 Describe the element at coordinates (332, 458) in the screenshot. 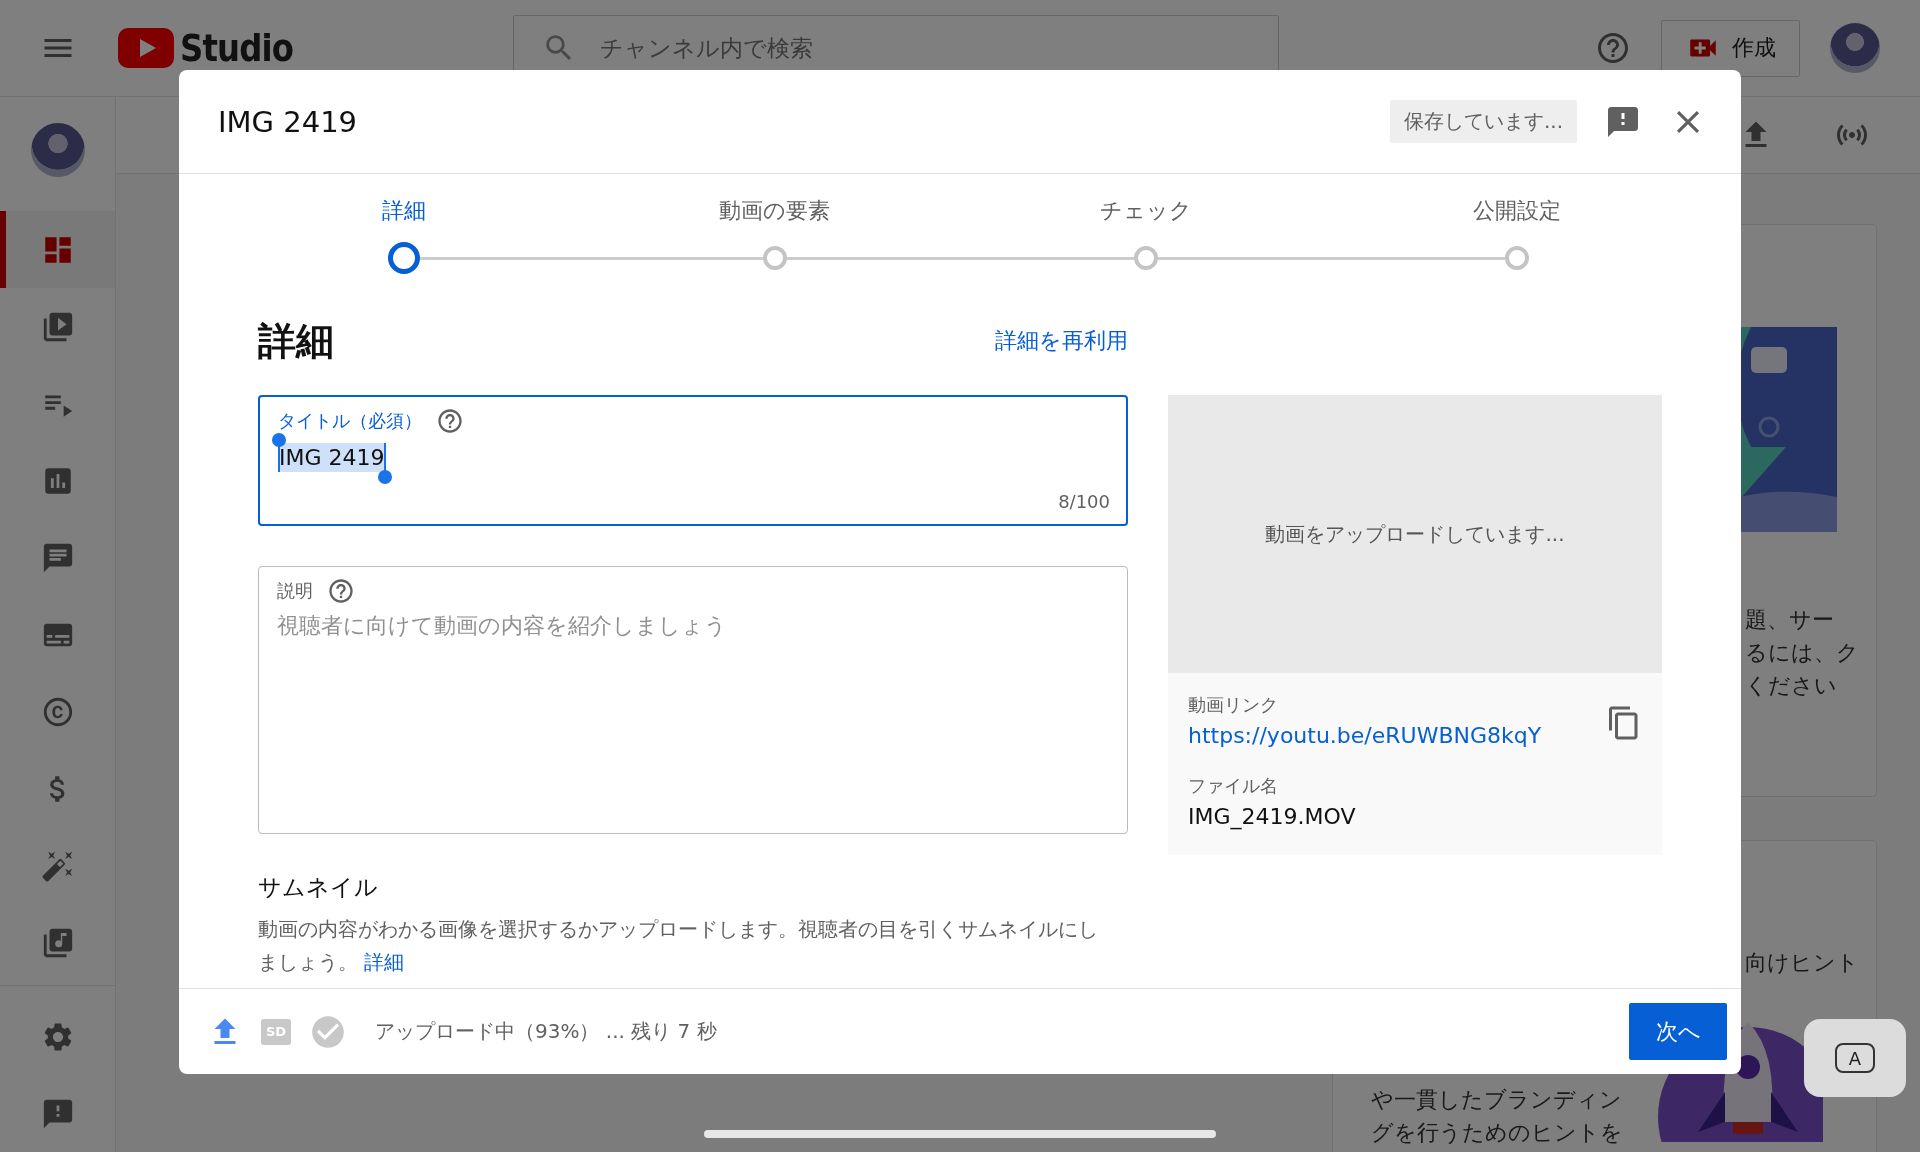

I see `field-value: IMG 2419` at that location.